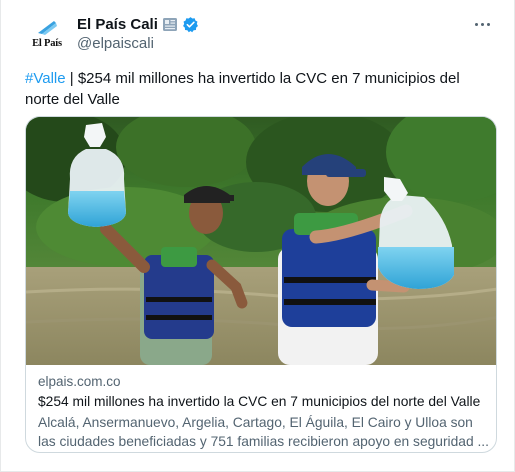 This screenshot has width=515, height=472. What do you see at coordinates (47, 27) in the screenshot?
I see `el-pais-logo-icon` at bounding box center [47, 27].